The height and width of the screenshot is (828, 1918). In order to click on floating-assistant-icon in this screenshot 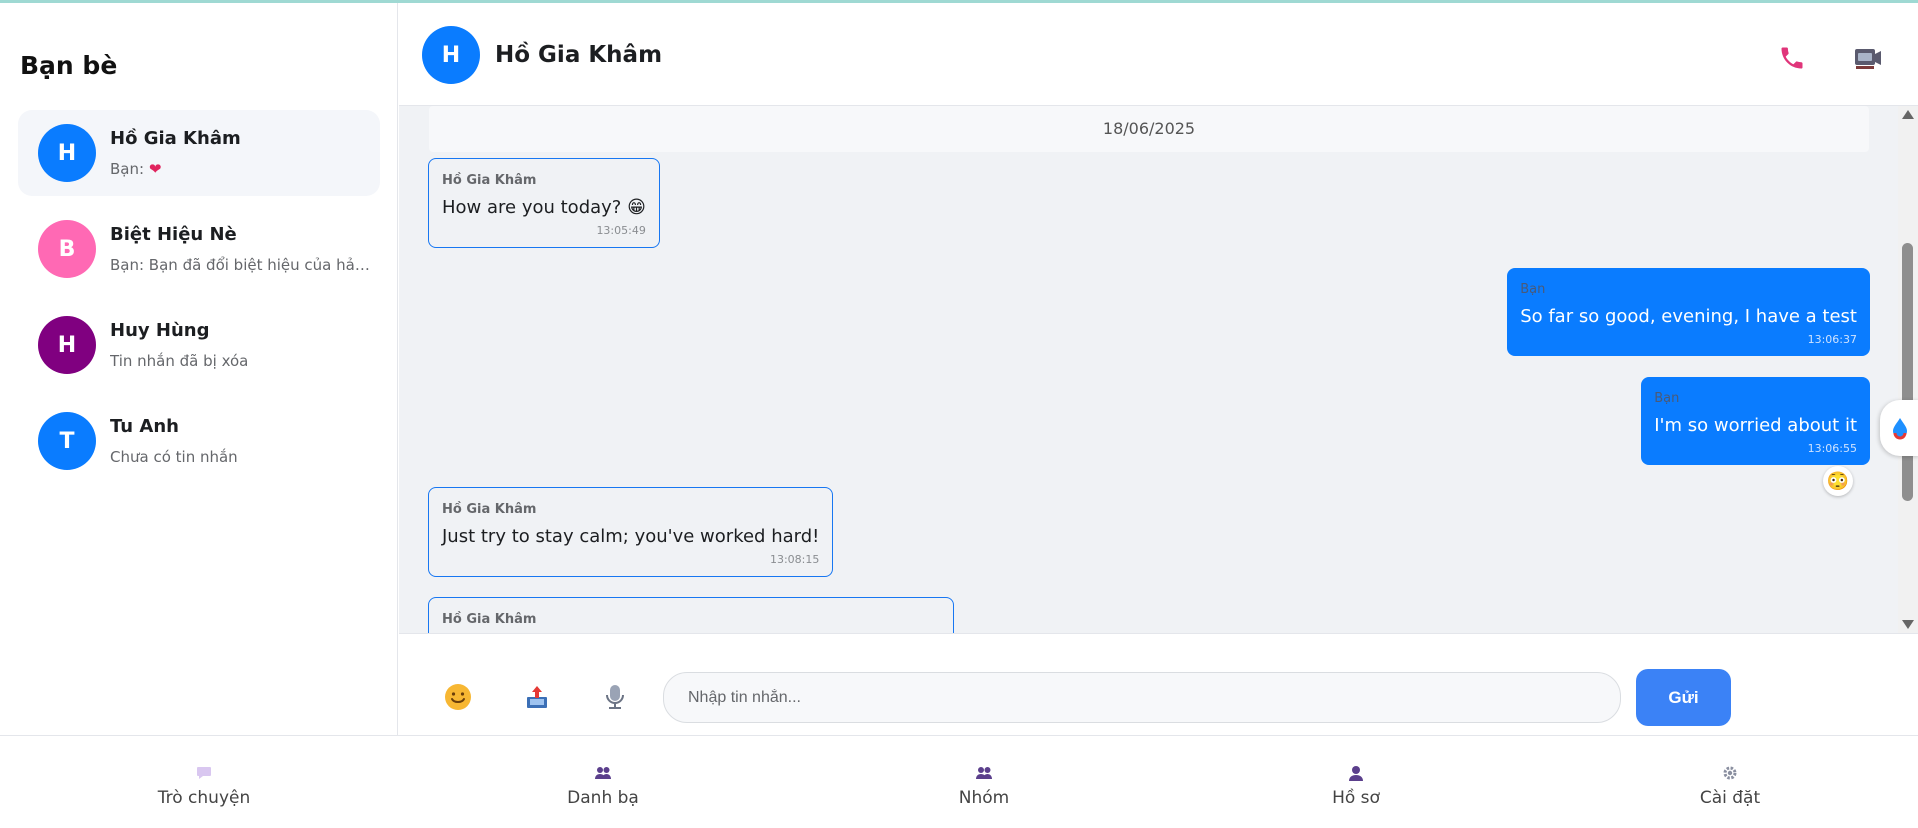, I will do `click(1899, 428)`.